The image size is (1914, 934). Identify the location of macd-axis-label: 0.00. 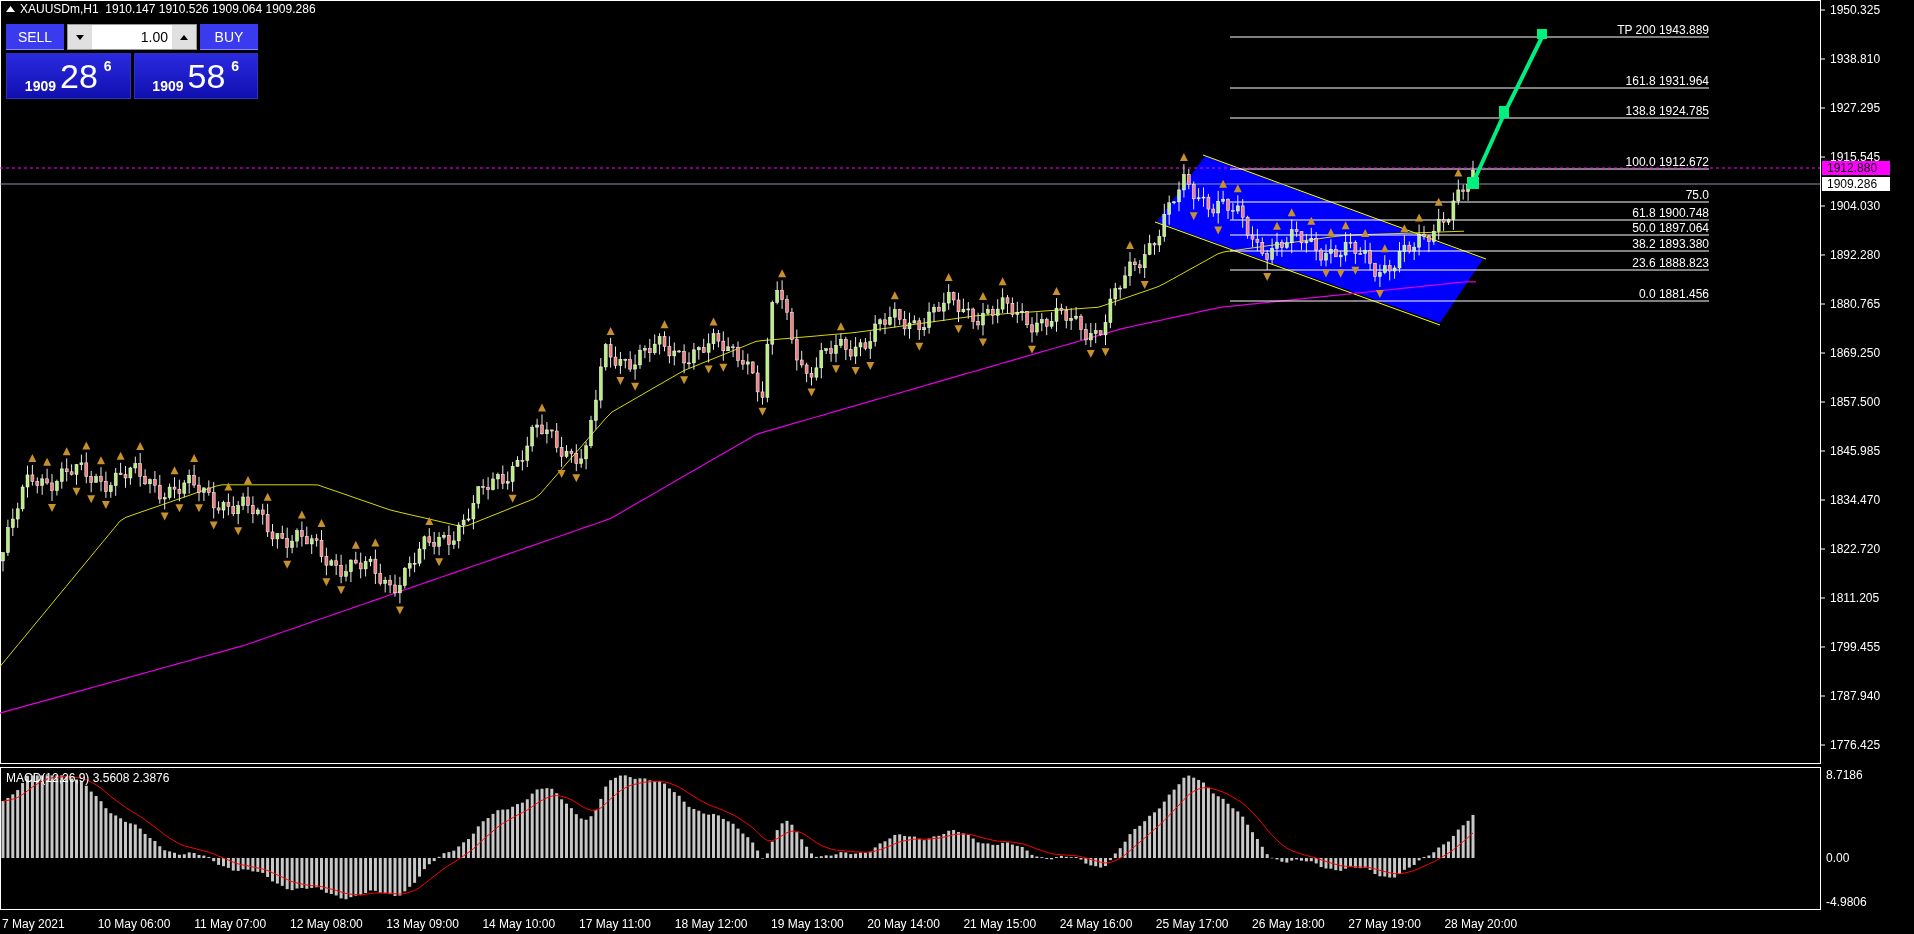
(1838, 858).